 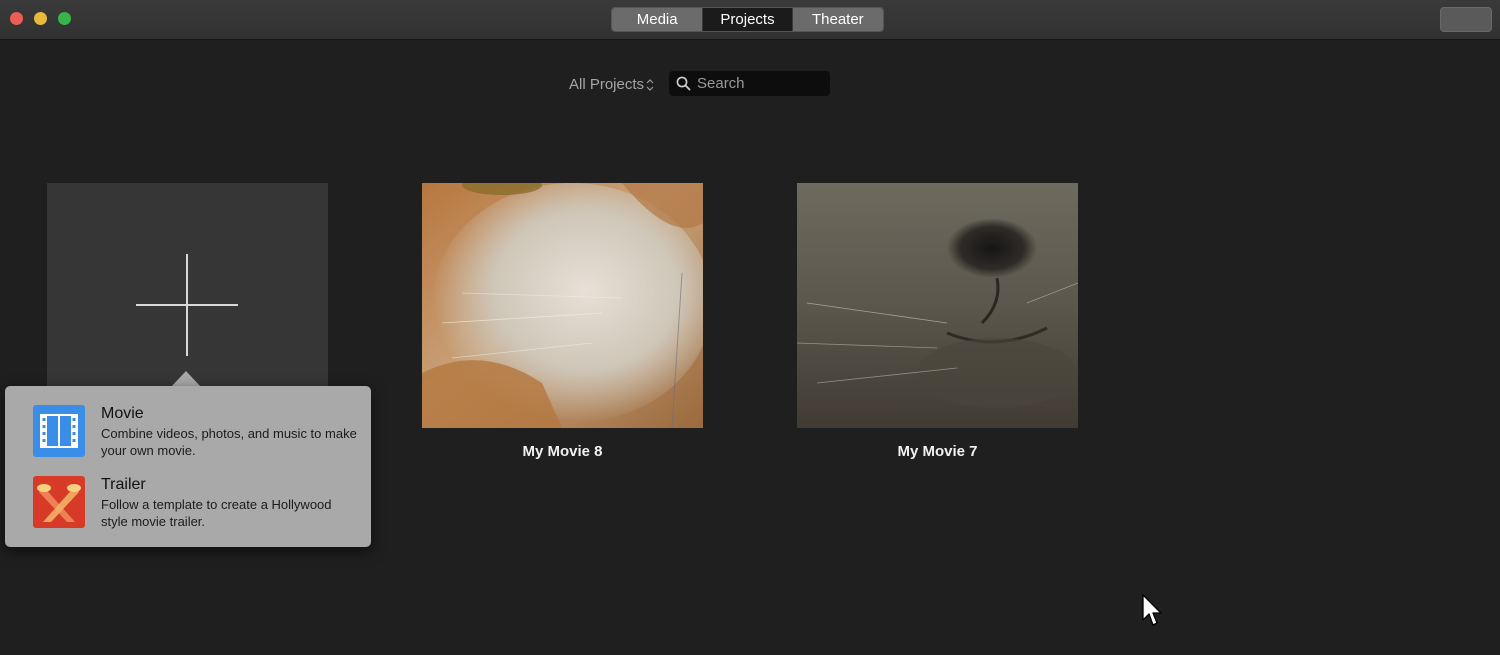 I want to click on search-field, so click(x=749, y=83).